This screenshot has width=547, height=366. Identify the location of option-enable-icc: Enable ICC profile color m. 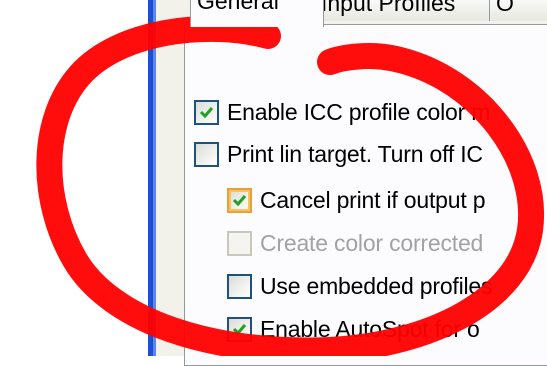
(342, 112).